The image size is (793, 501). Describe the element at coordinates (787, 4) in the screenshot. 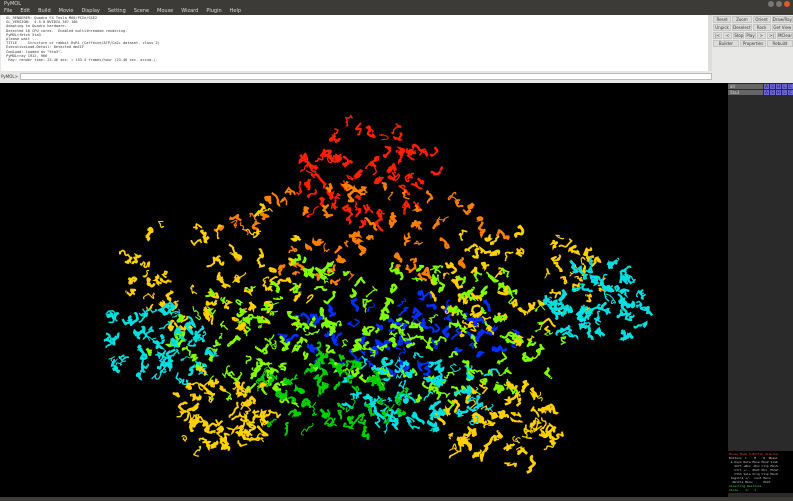

I see `close-icon` at that location.